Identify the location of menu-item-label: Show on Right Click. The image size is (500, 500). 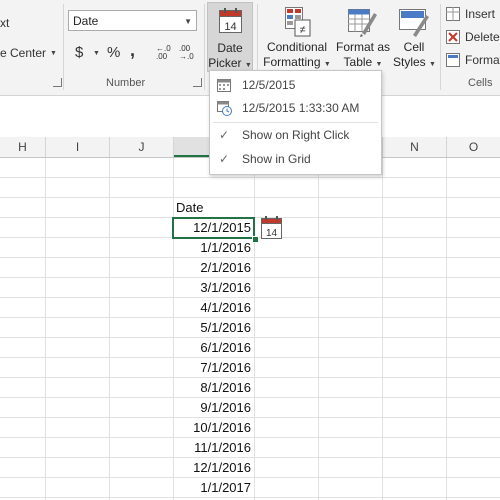
(296, 135).